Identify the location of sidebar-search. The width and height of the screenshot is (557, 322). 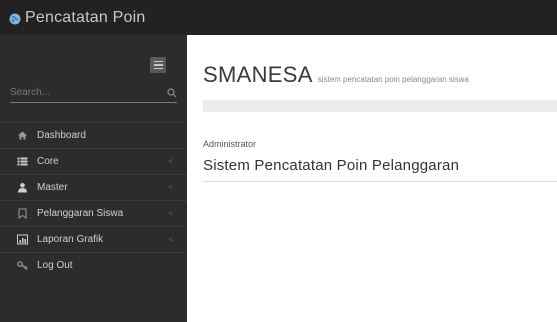
(93, 93).